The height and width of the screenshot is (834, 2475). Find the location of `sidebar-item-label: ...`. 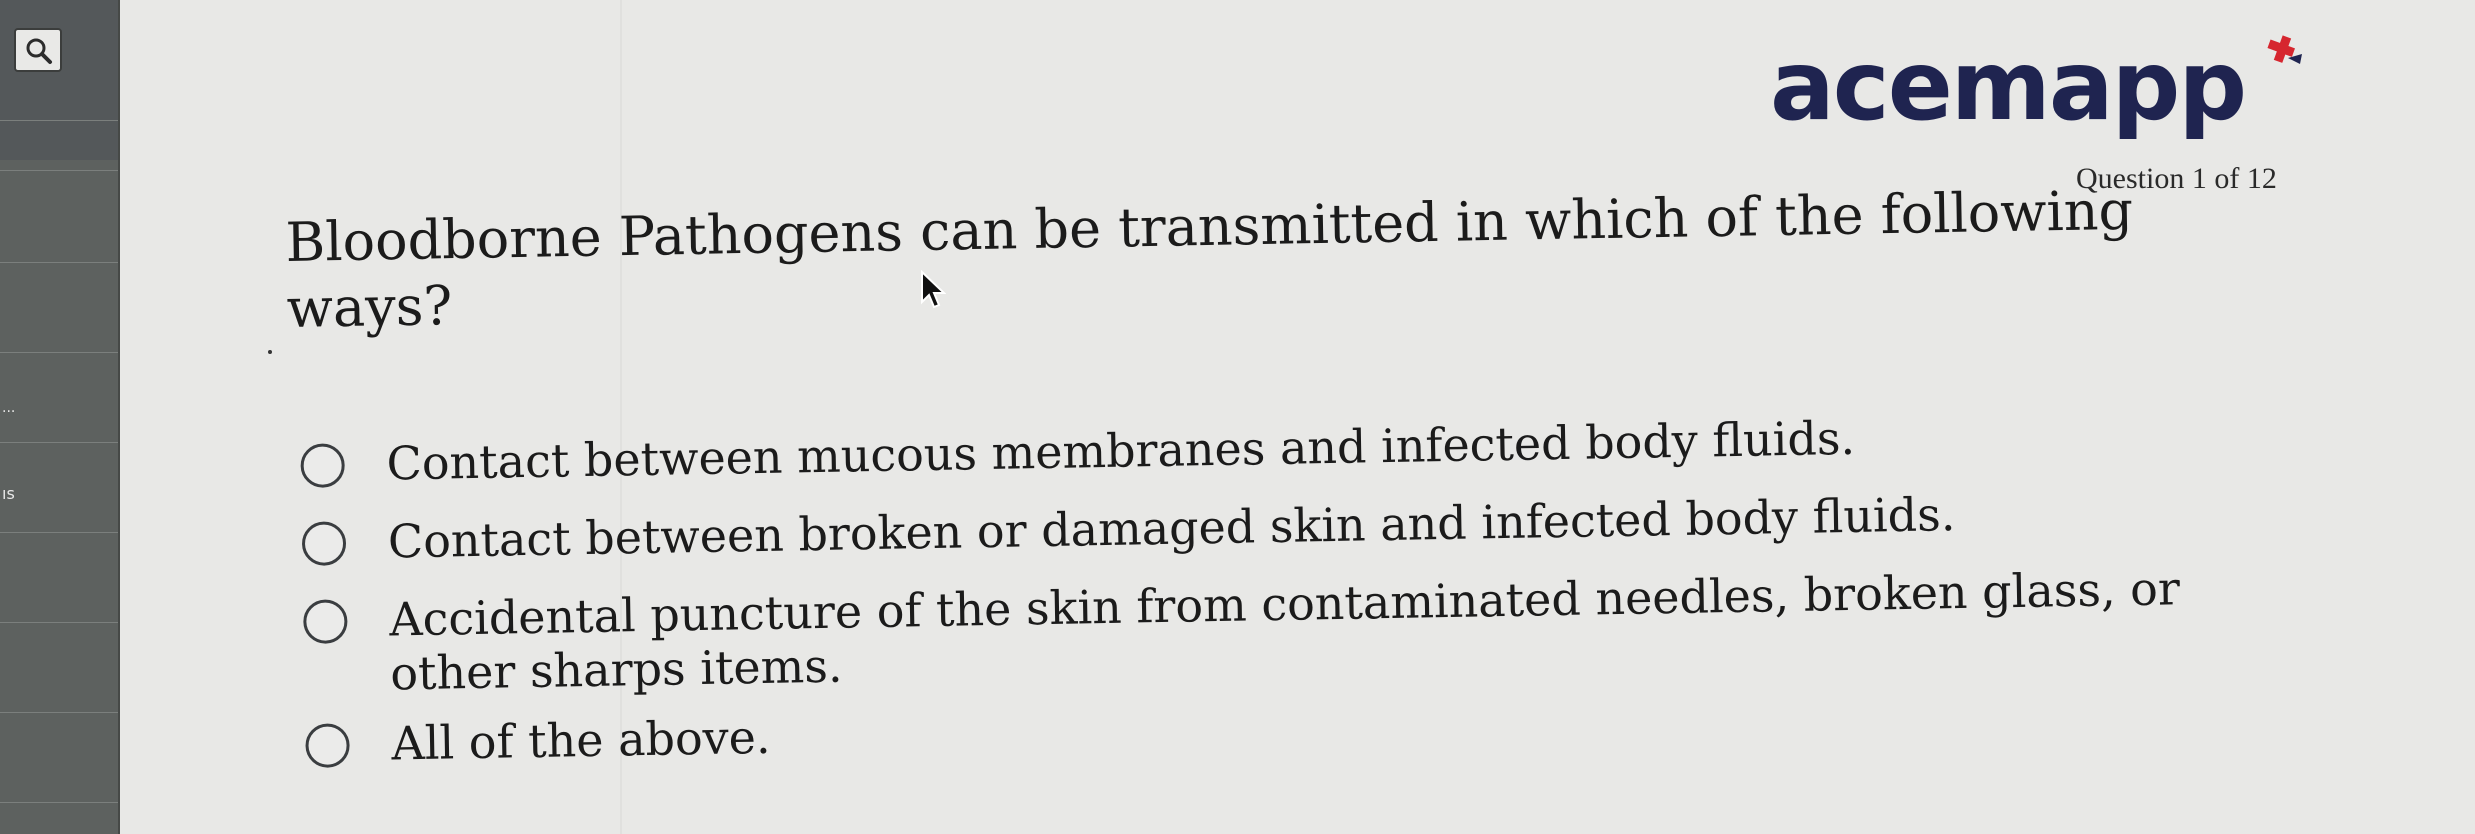

sidebar-item-label: ... is located at coordinates (8, 408).